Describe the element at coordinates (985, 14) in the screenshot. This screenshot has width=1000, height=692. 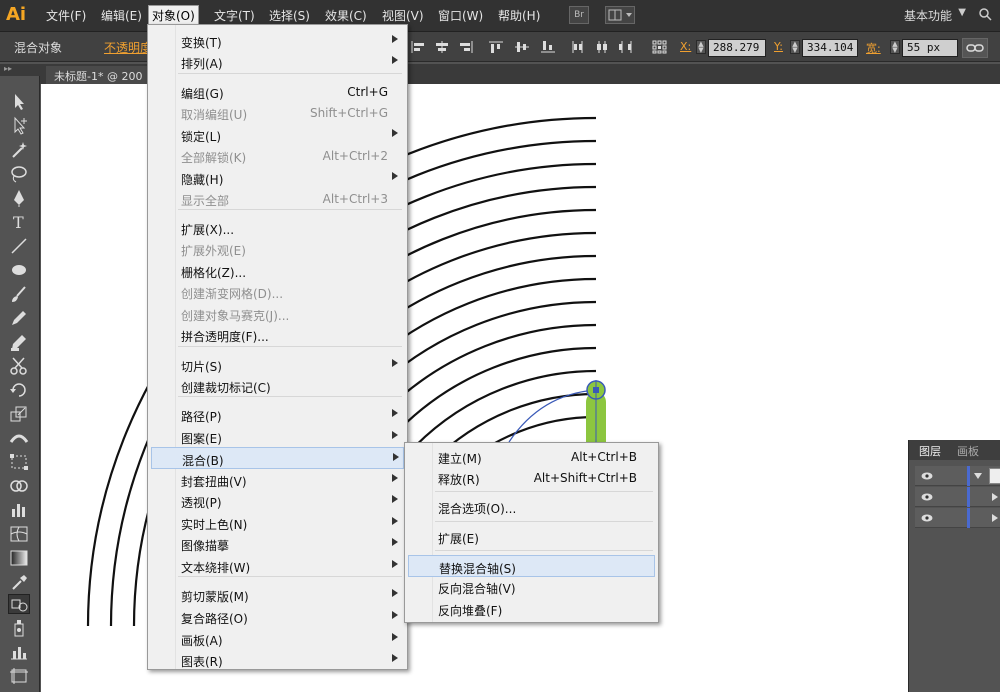
I see `search-icon` at that location.